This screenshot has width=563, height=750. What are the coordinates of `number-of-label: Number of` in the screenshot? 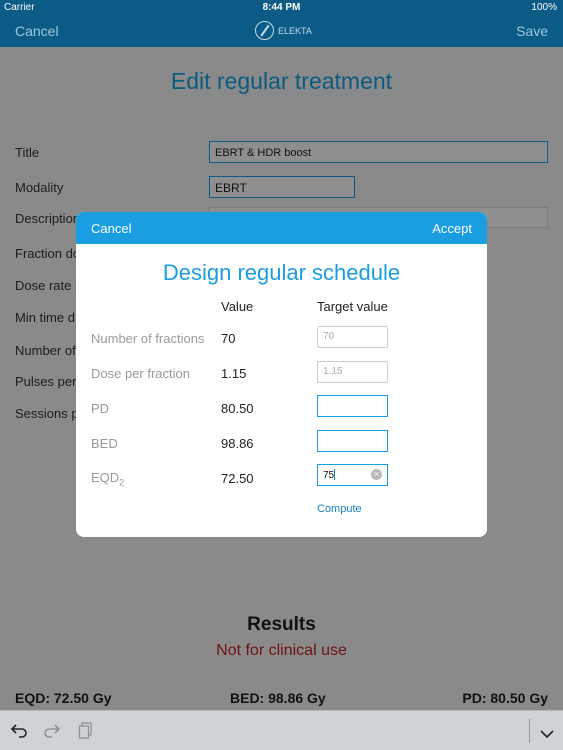 It's located at (45, 350).